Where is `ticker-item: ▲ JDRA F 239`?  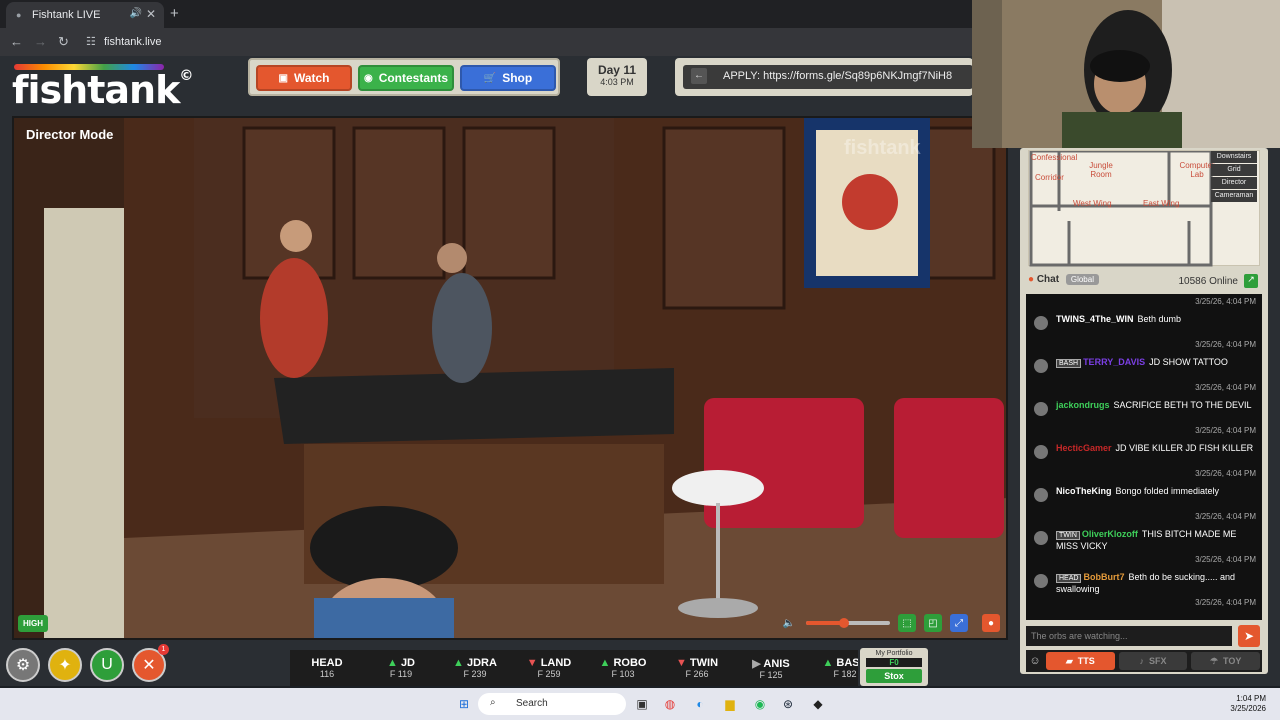 ticker-item: ▲ JDRA F 239 is located at coordinates (475, 668).